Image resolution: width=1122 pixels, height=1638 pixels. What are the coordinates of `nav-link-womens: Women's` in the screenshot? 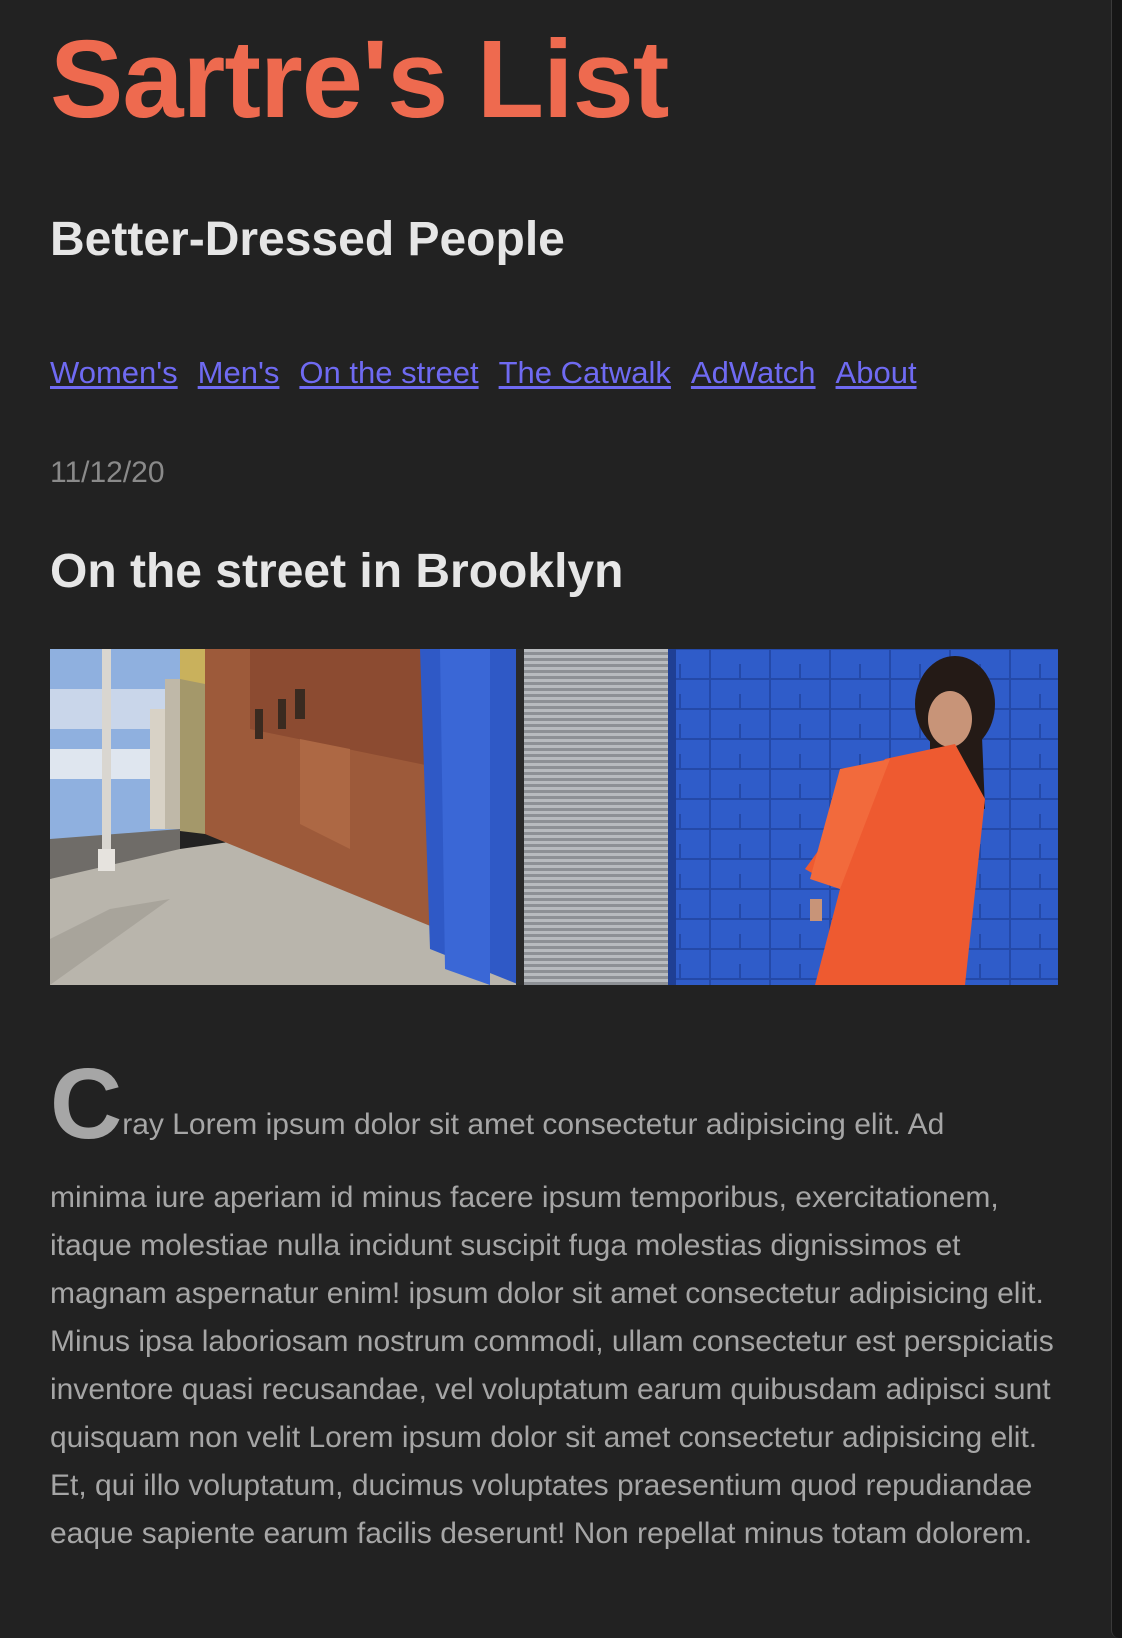 It's located at (114, 373).